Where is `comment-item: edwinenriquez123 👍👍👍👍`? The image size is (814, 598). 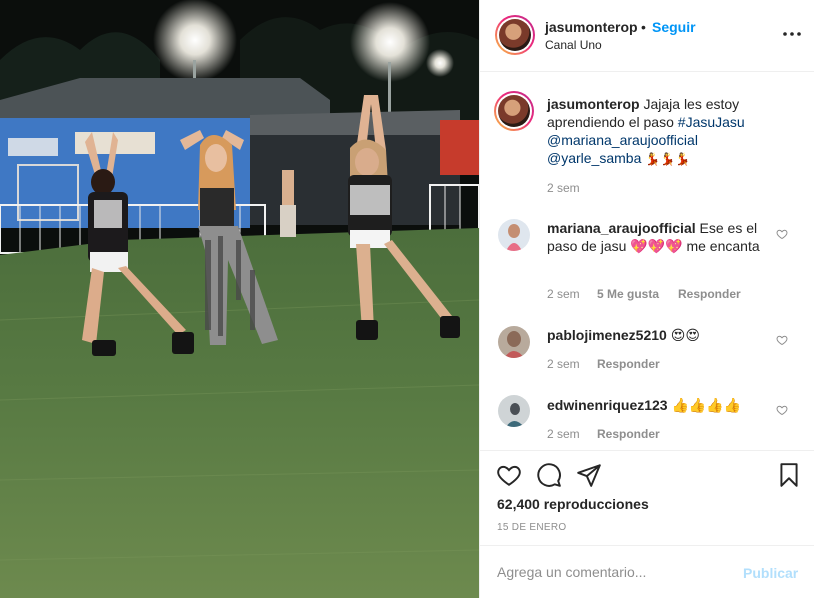
comment-item: edwinenriquez123 👍👍👍👍 is located at coordinates (657, 405).